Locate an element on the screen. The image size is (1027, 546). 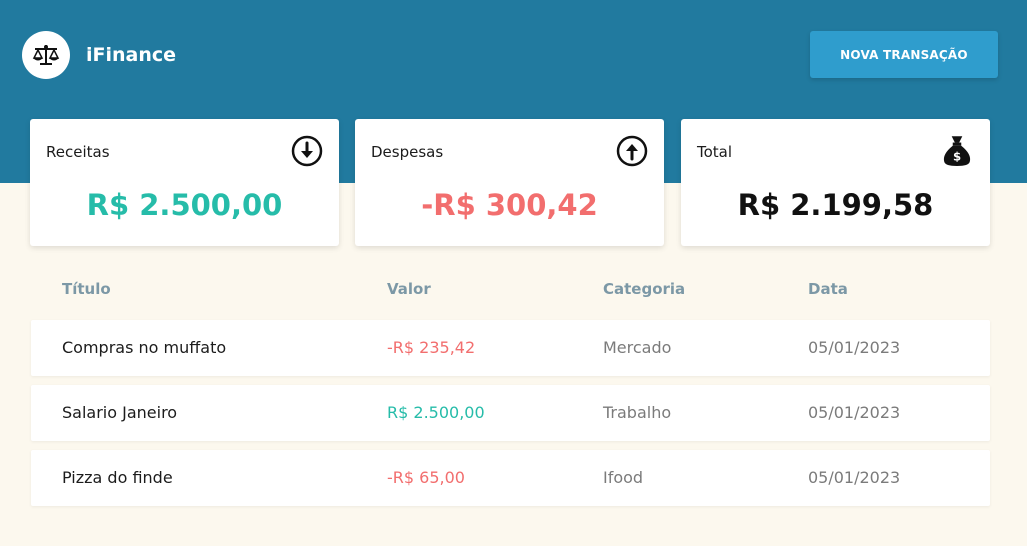
transaction-category: Mercado is located at coordinates (637, 347).